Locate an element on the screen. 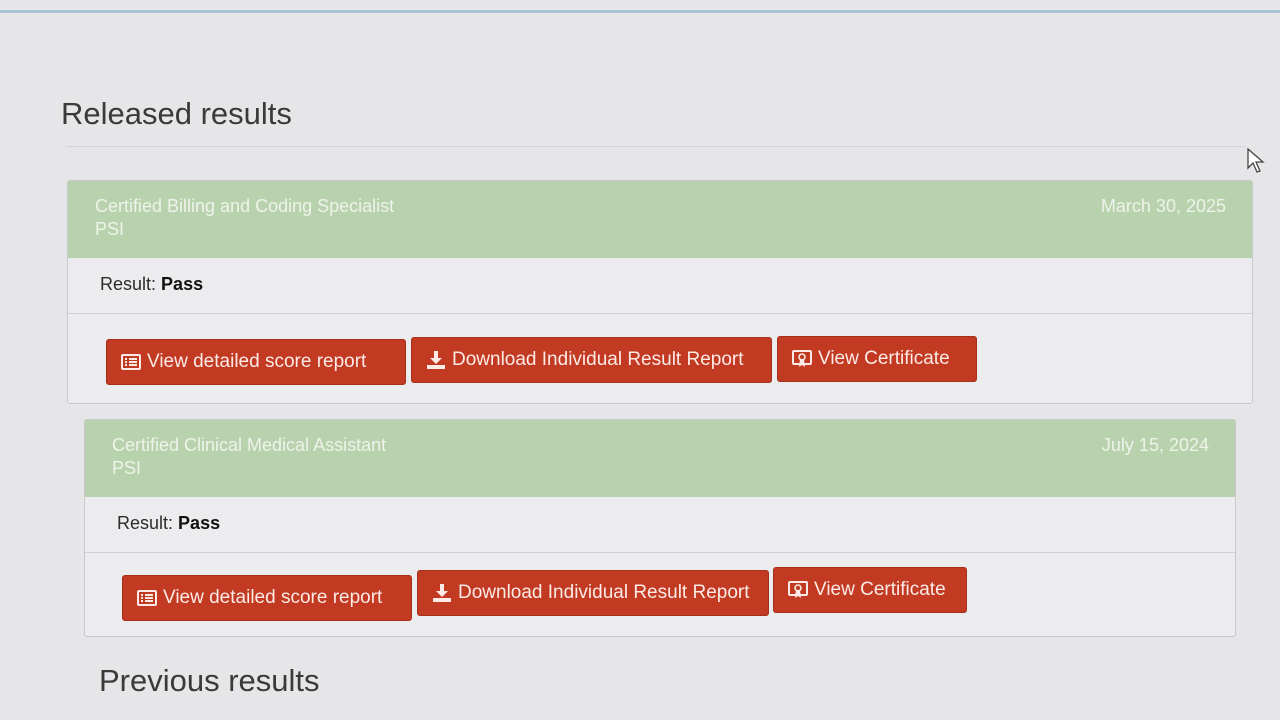 The image size is (1280, 720). previous-results-heading: Previous results is located at coordinates (209, 680).